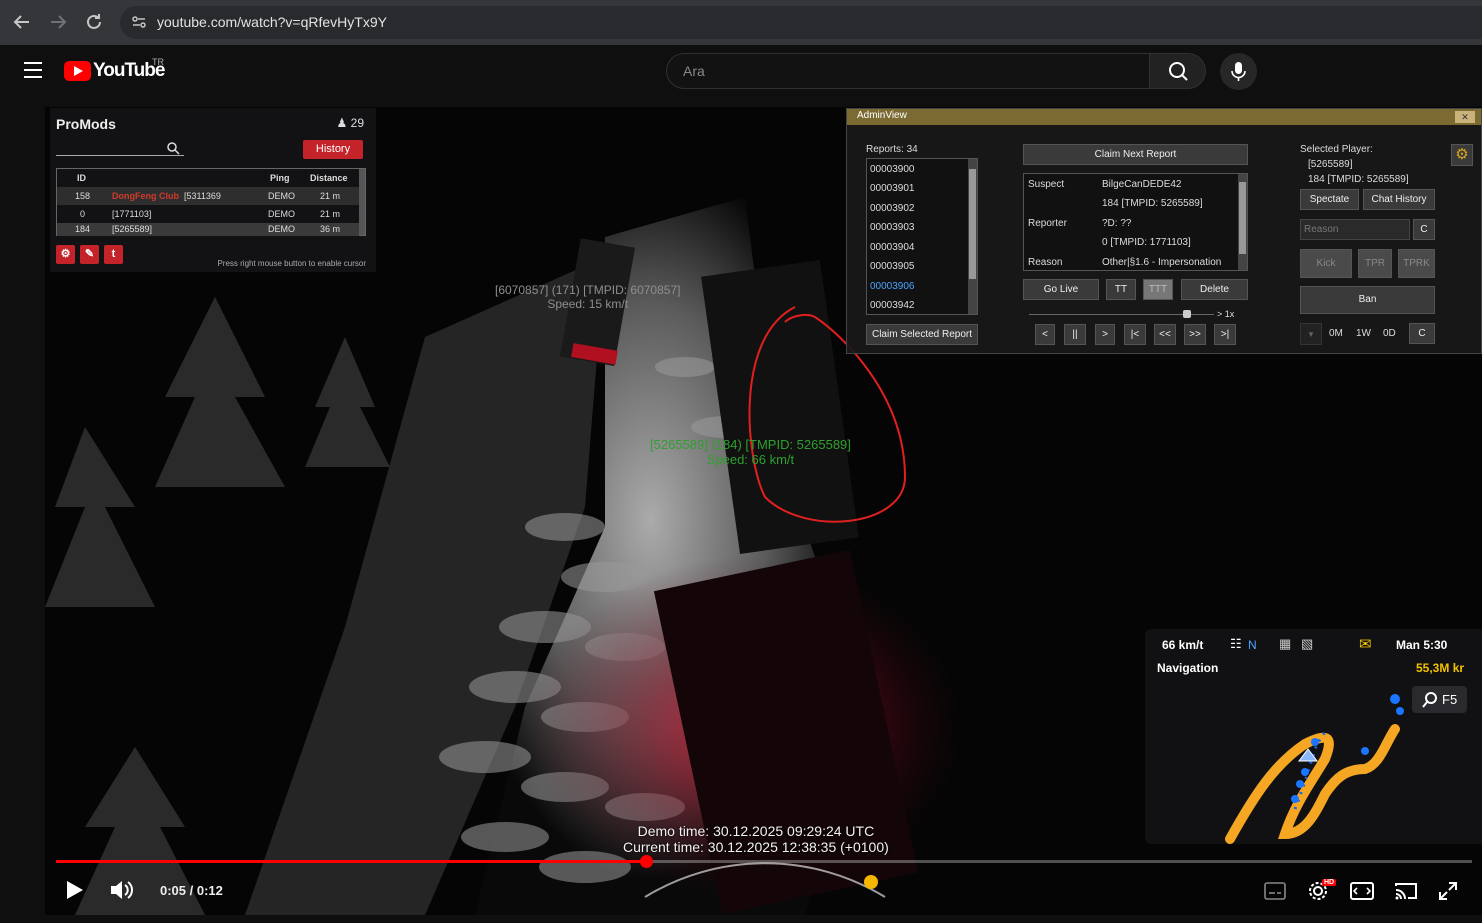  What do you see at coordinates (1165, 334) in the screenshot?
I see `rewind-button: <<` at bounding box center [1165, 334].